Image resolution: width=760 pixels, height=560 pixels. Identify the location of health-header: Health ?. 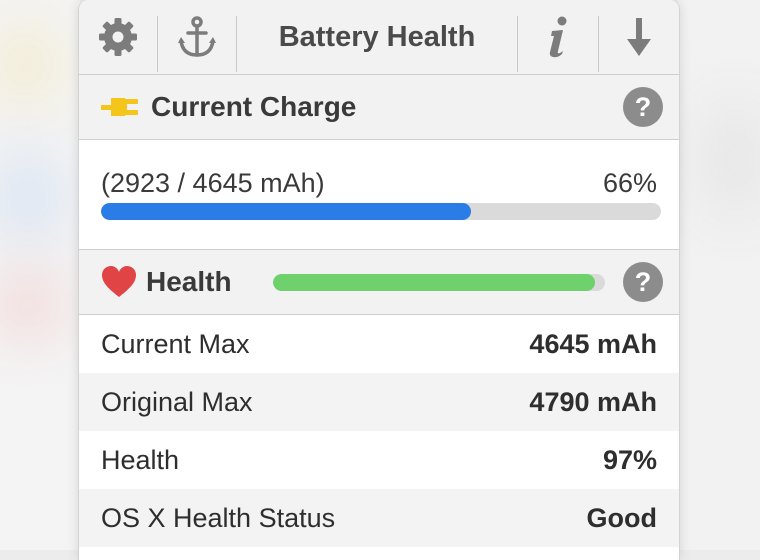
(379, 282).